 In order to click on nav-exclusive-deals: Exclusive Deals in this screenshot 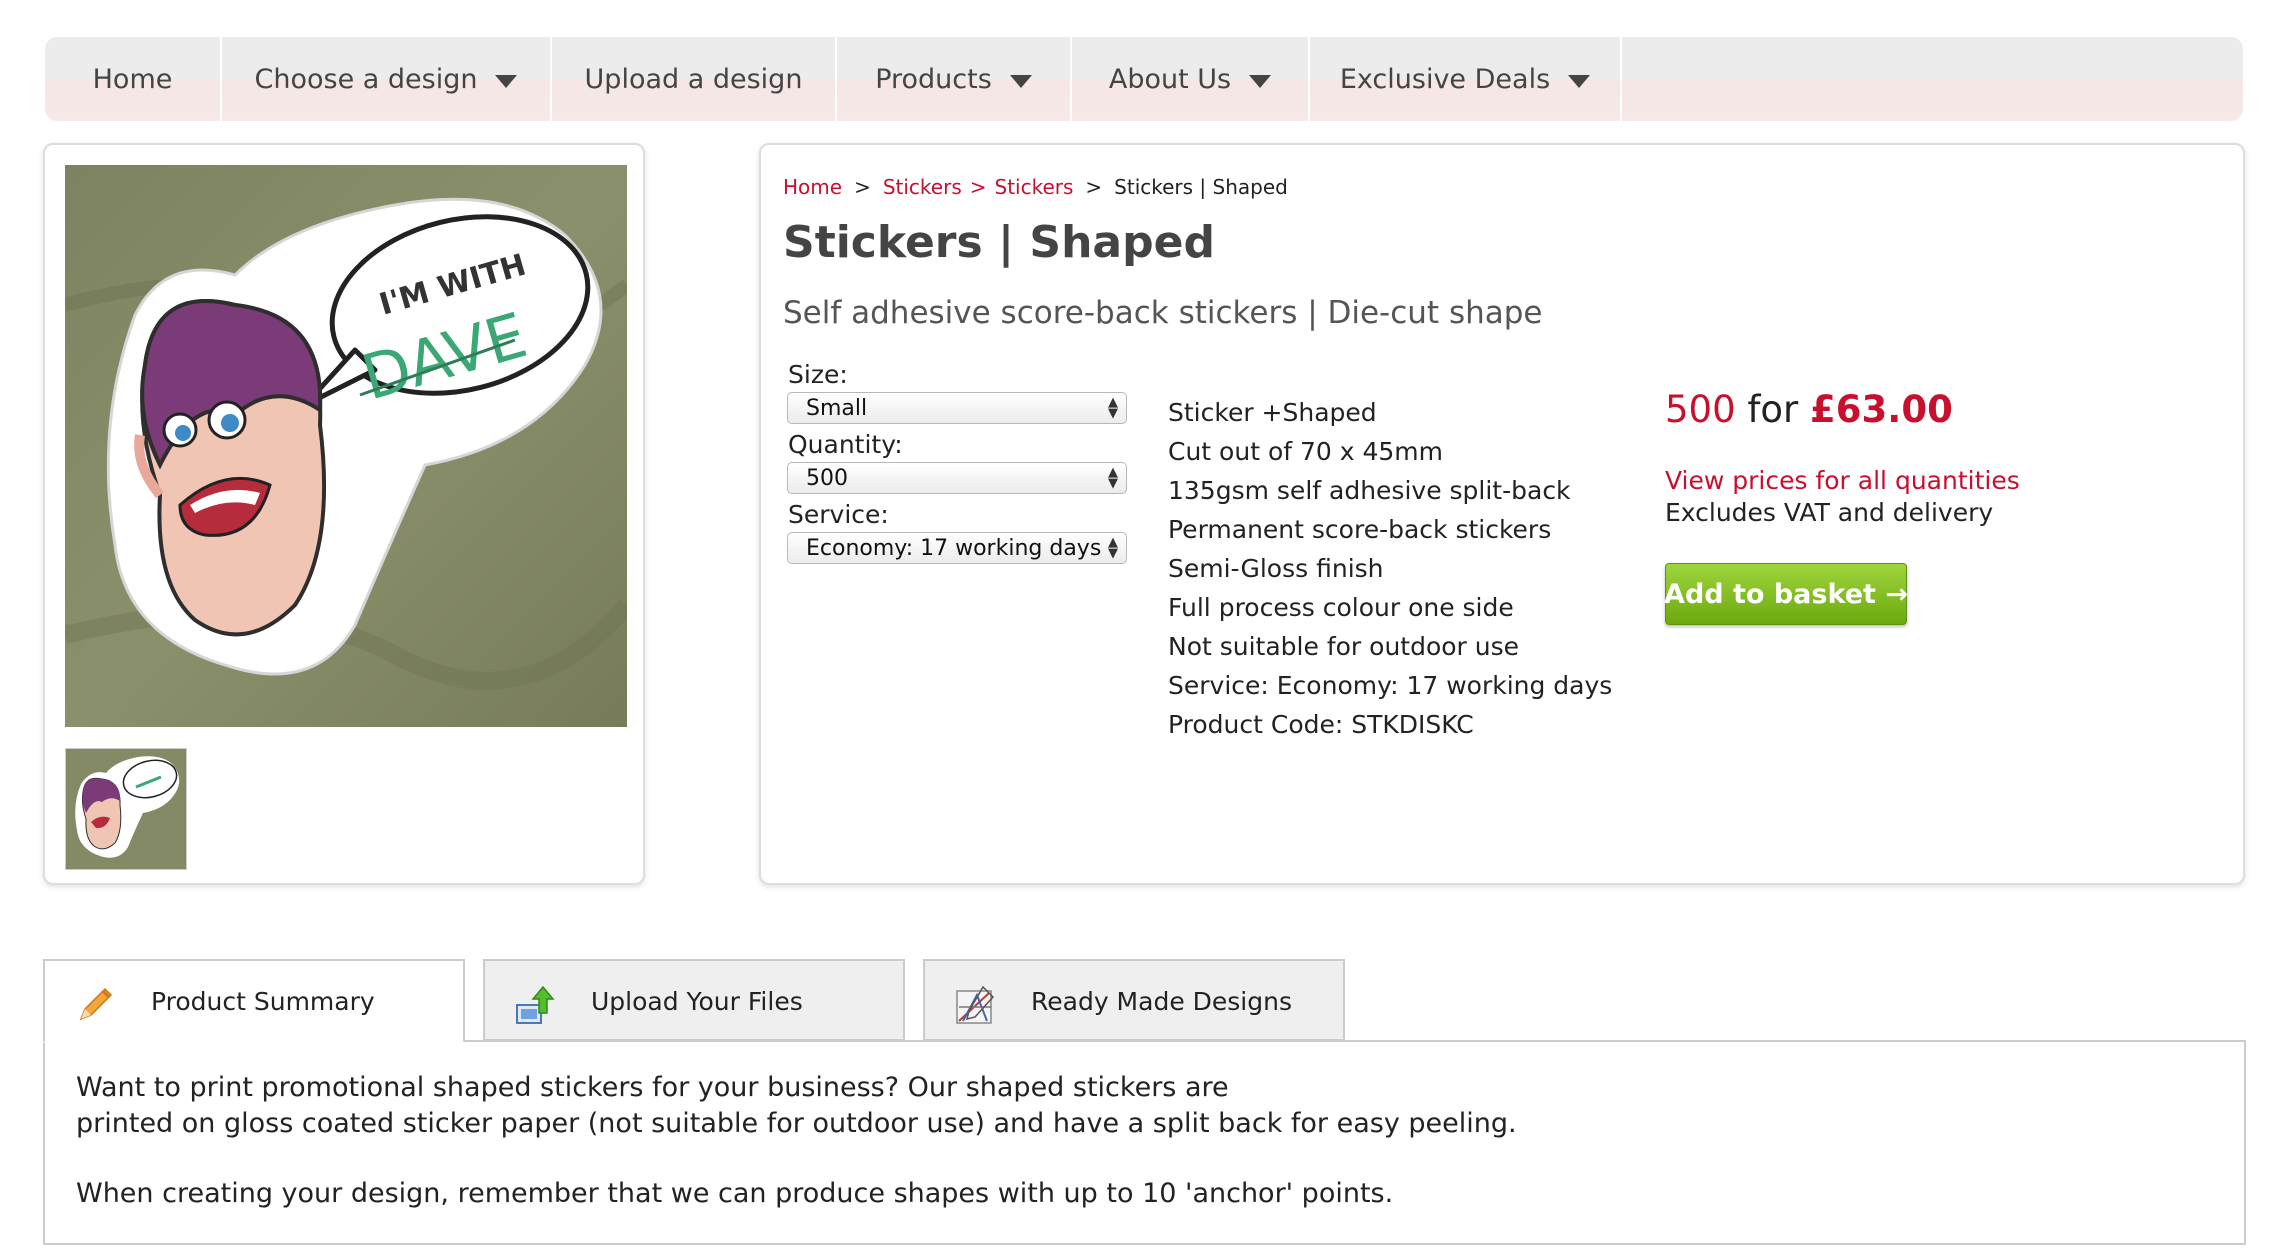, I will do `click(1466, 79)`.